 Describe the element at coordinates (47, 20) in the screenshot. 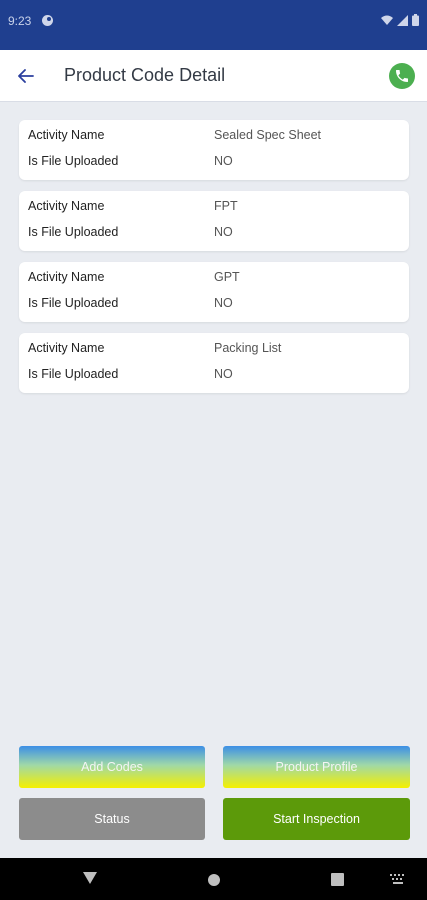

I see `app-notification-icon` at that location.